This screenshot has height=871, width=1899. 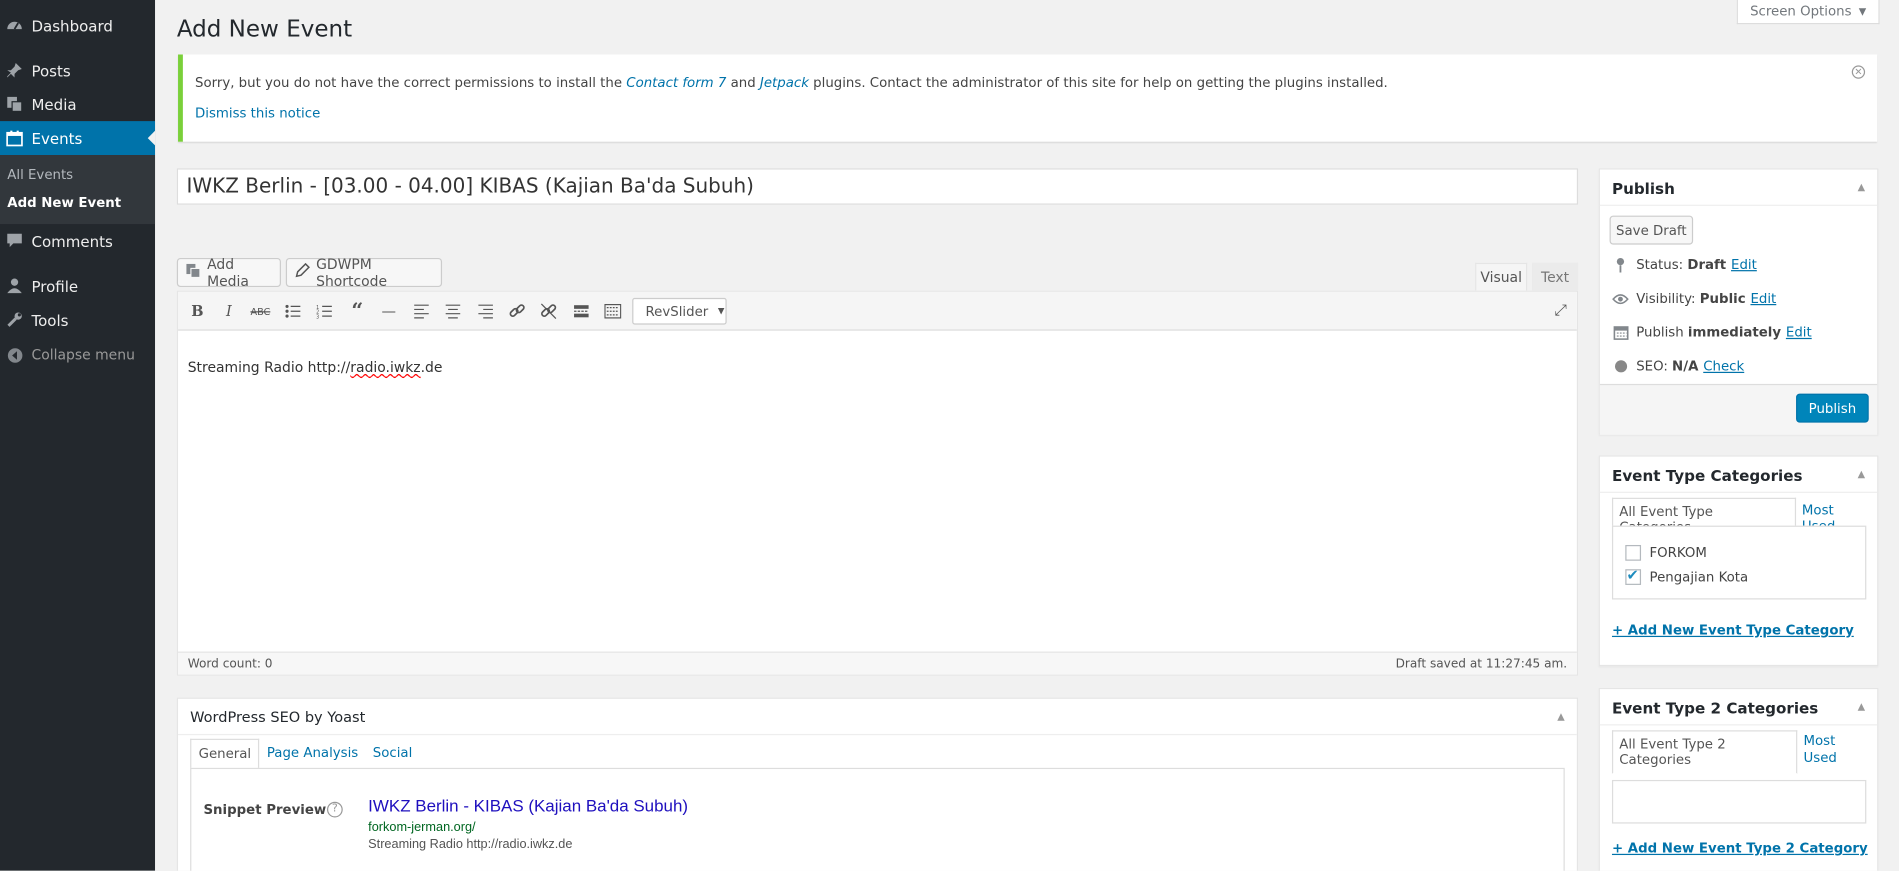 I want to click on seo-tab-social: Social, so click(x=393, y=754).